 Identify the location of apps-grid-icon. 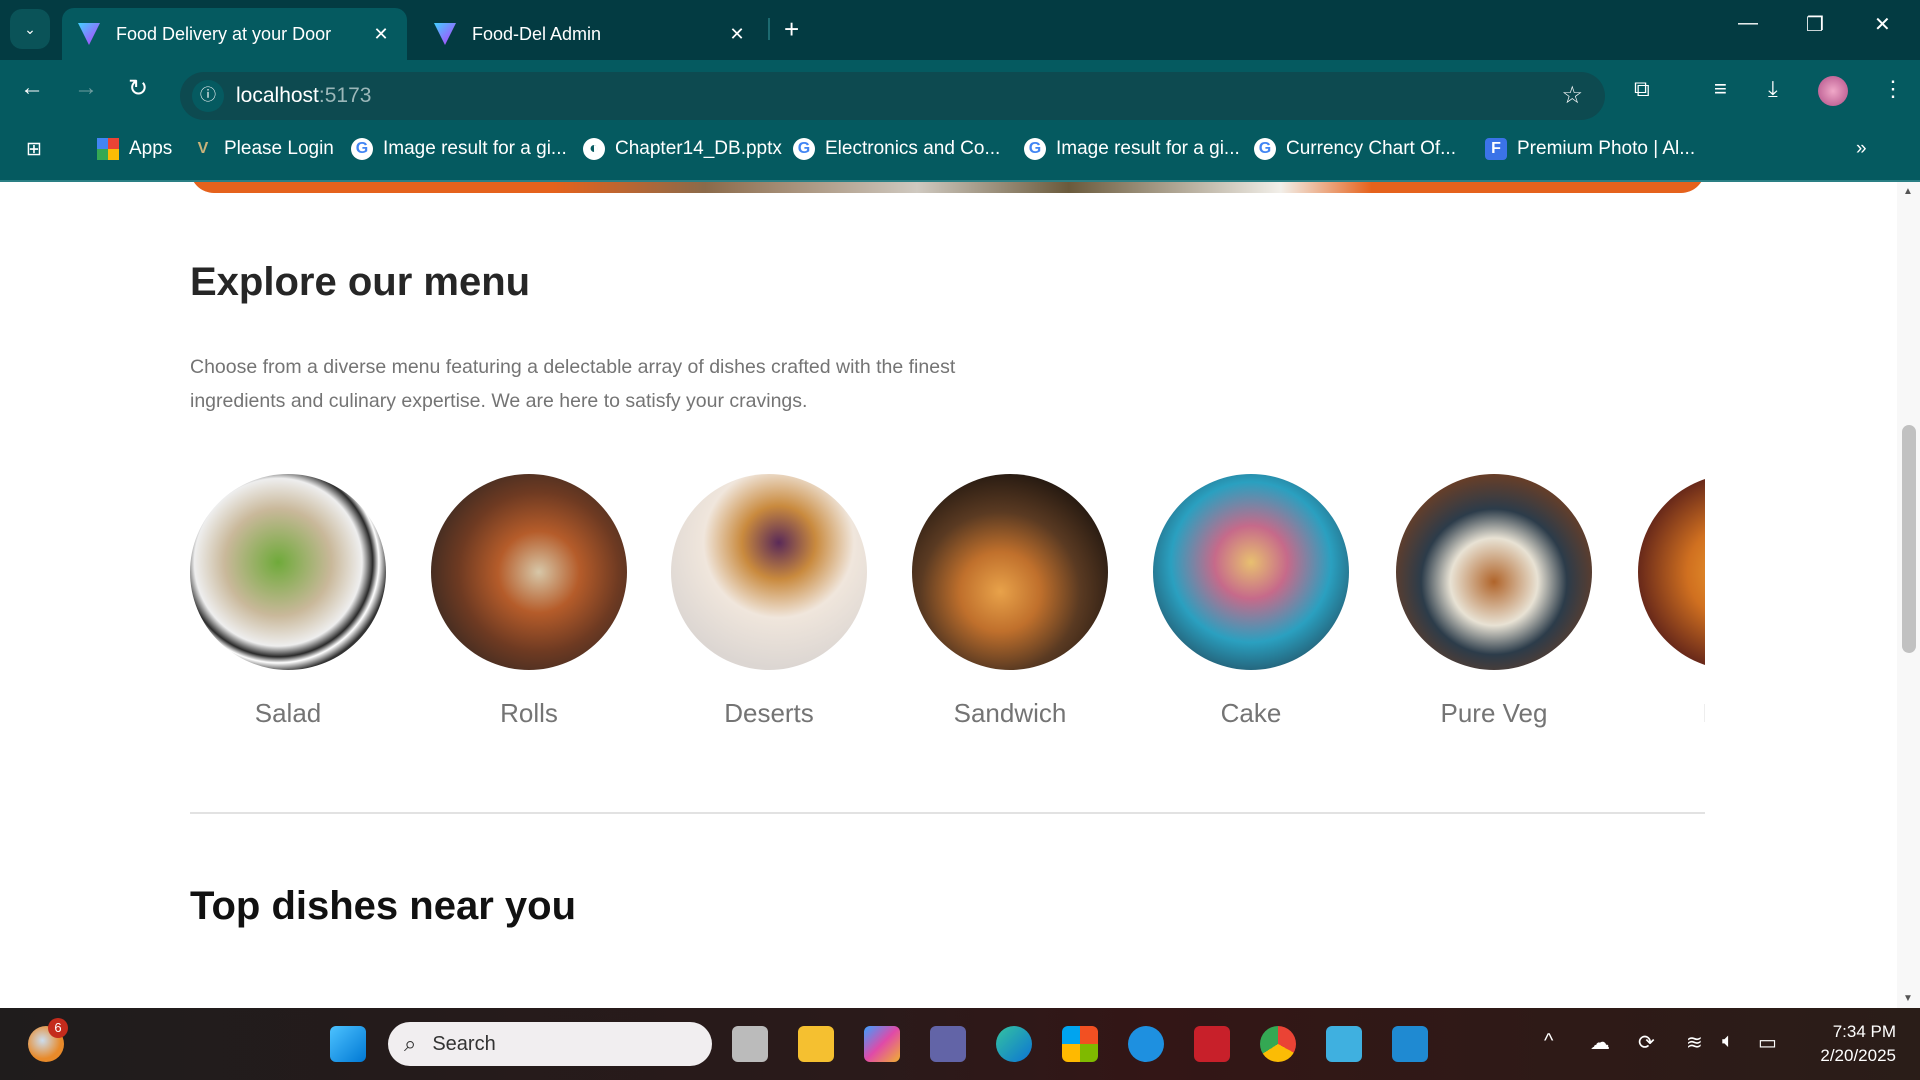
(108, 149).